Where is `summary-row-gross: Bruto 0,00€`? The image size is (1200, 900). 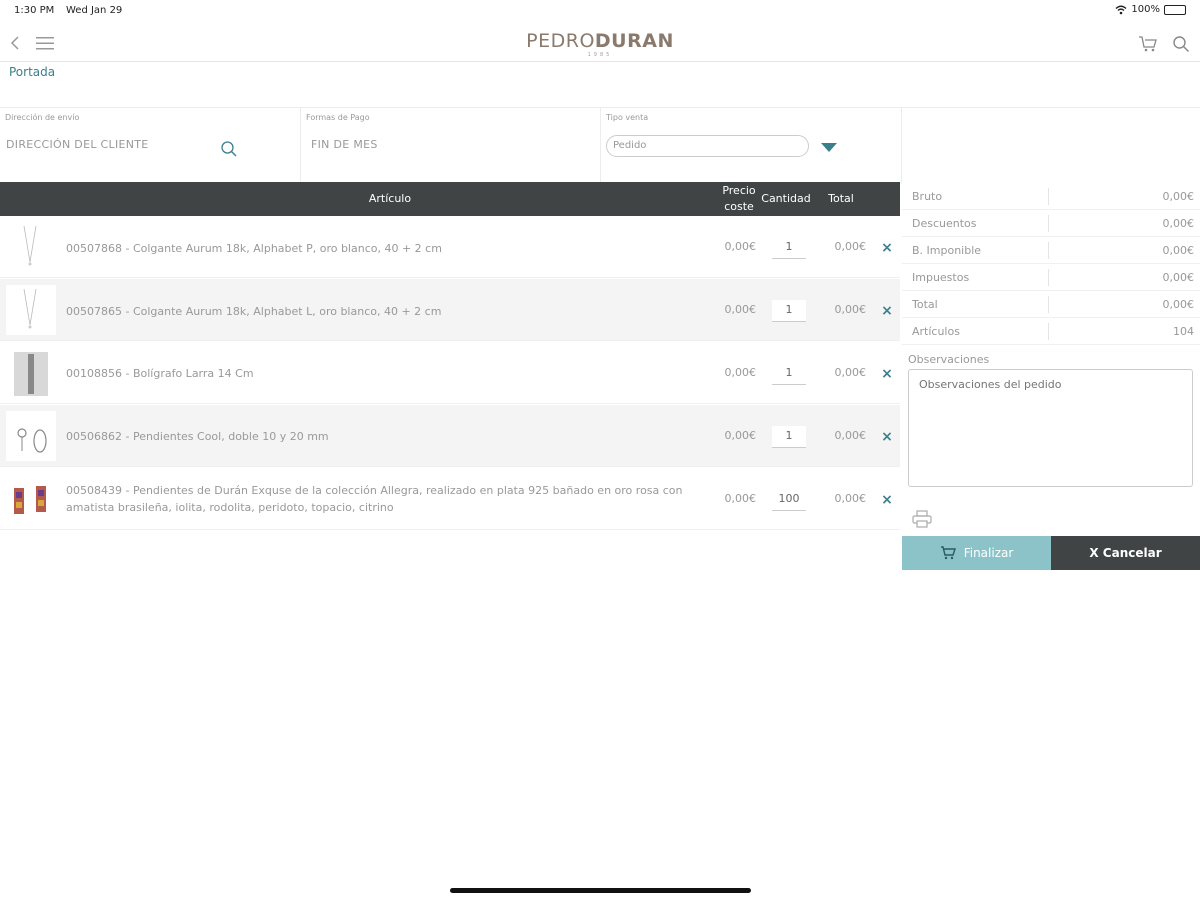
summary-row-gross: Bruto 0,00€ is located at coordinates (1051, 196).